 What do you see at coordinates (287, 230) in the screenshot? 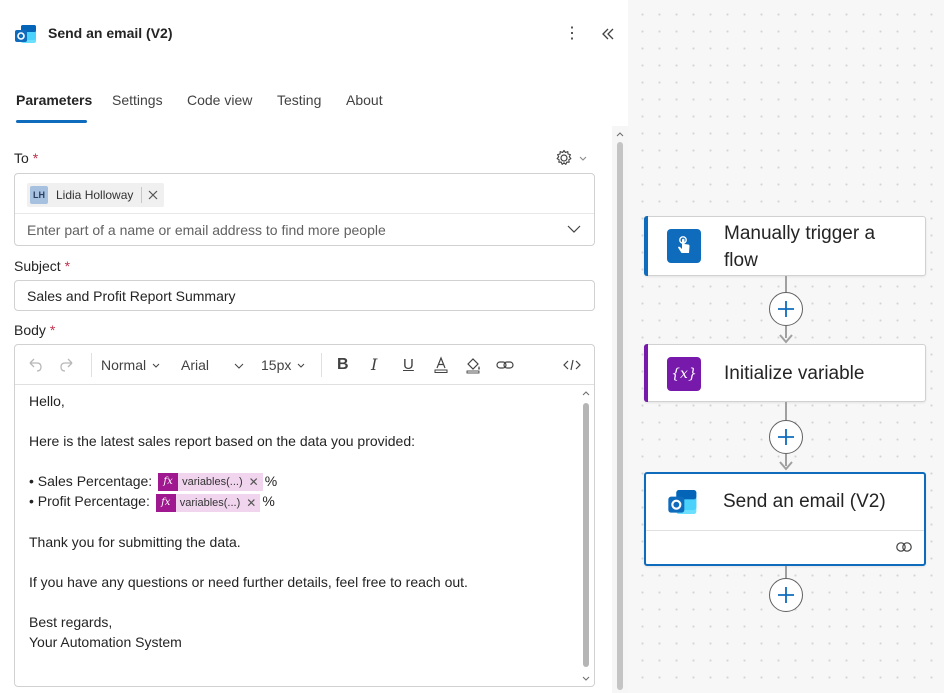
I see `people-search-input` at bounding box center [287, 230].